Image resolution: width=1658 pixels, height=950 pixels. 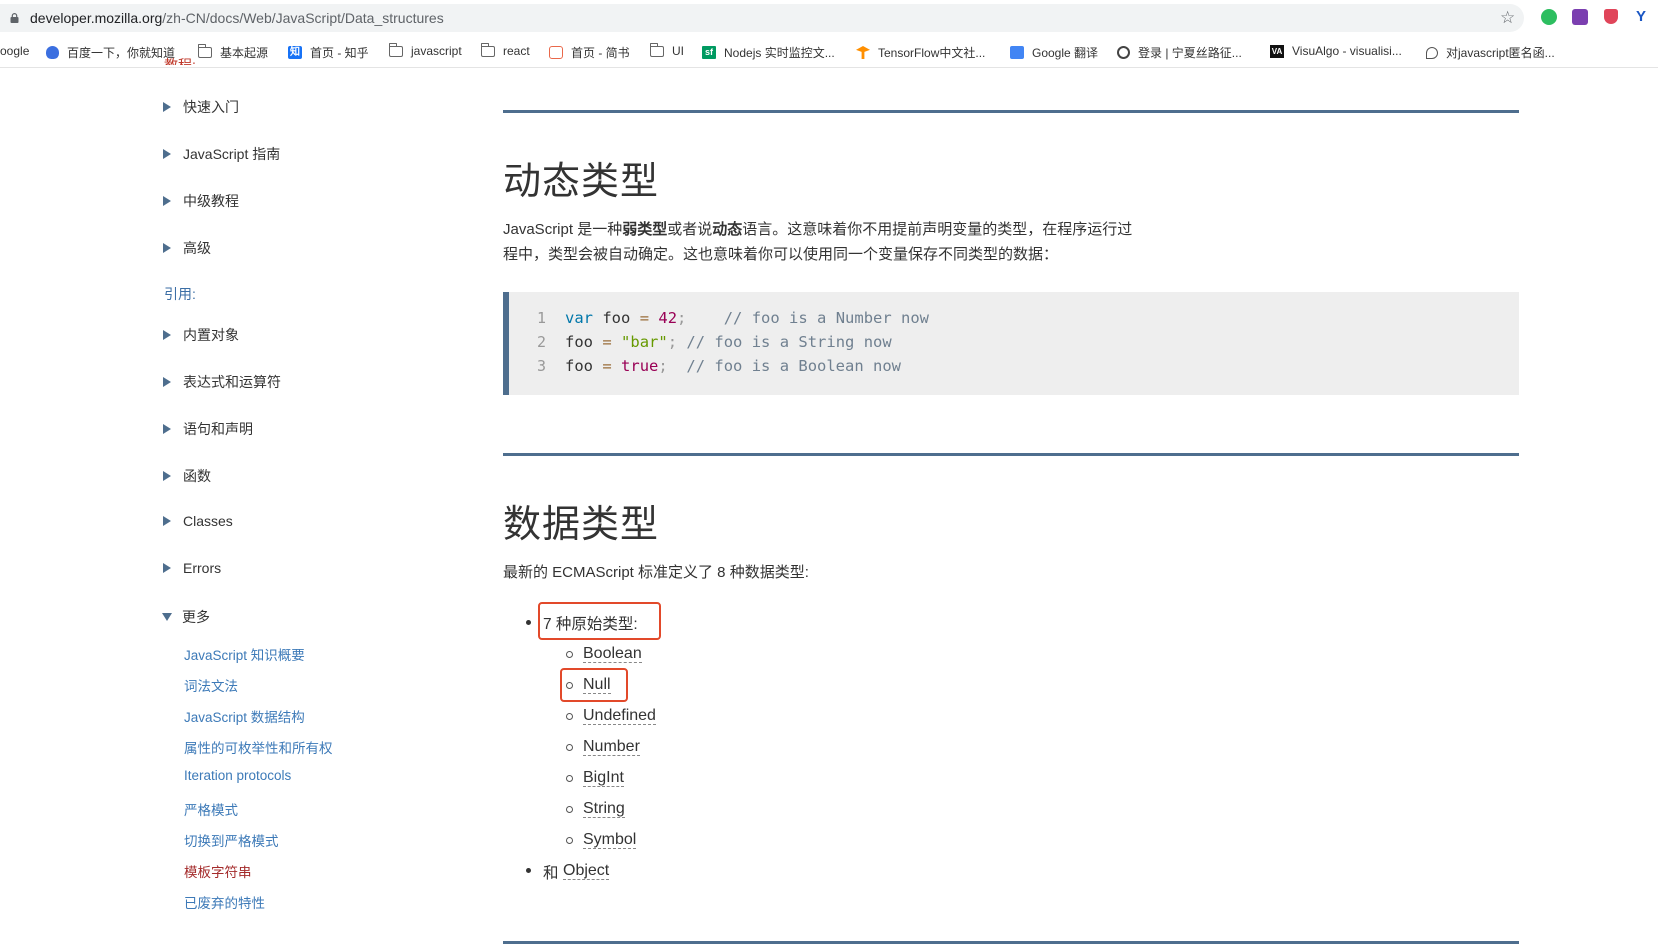 I want to click on sidebar-item-errors: Errors, so click(x=192, y=568).